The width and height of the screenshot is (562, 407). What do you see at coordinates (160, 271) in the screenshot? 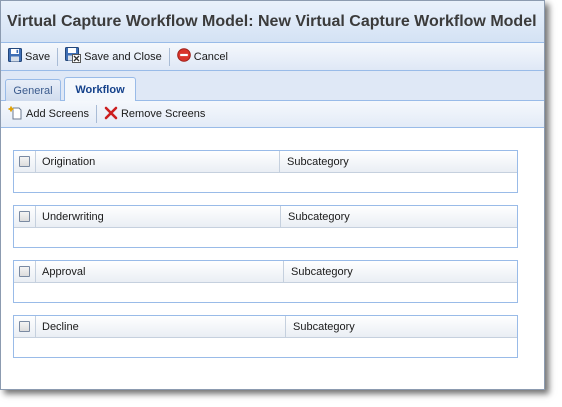
I see `column-header-name: Approval` at bounding box center [160, 271].